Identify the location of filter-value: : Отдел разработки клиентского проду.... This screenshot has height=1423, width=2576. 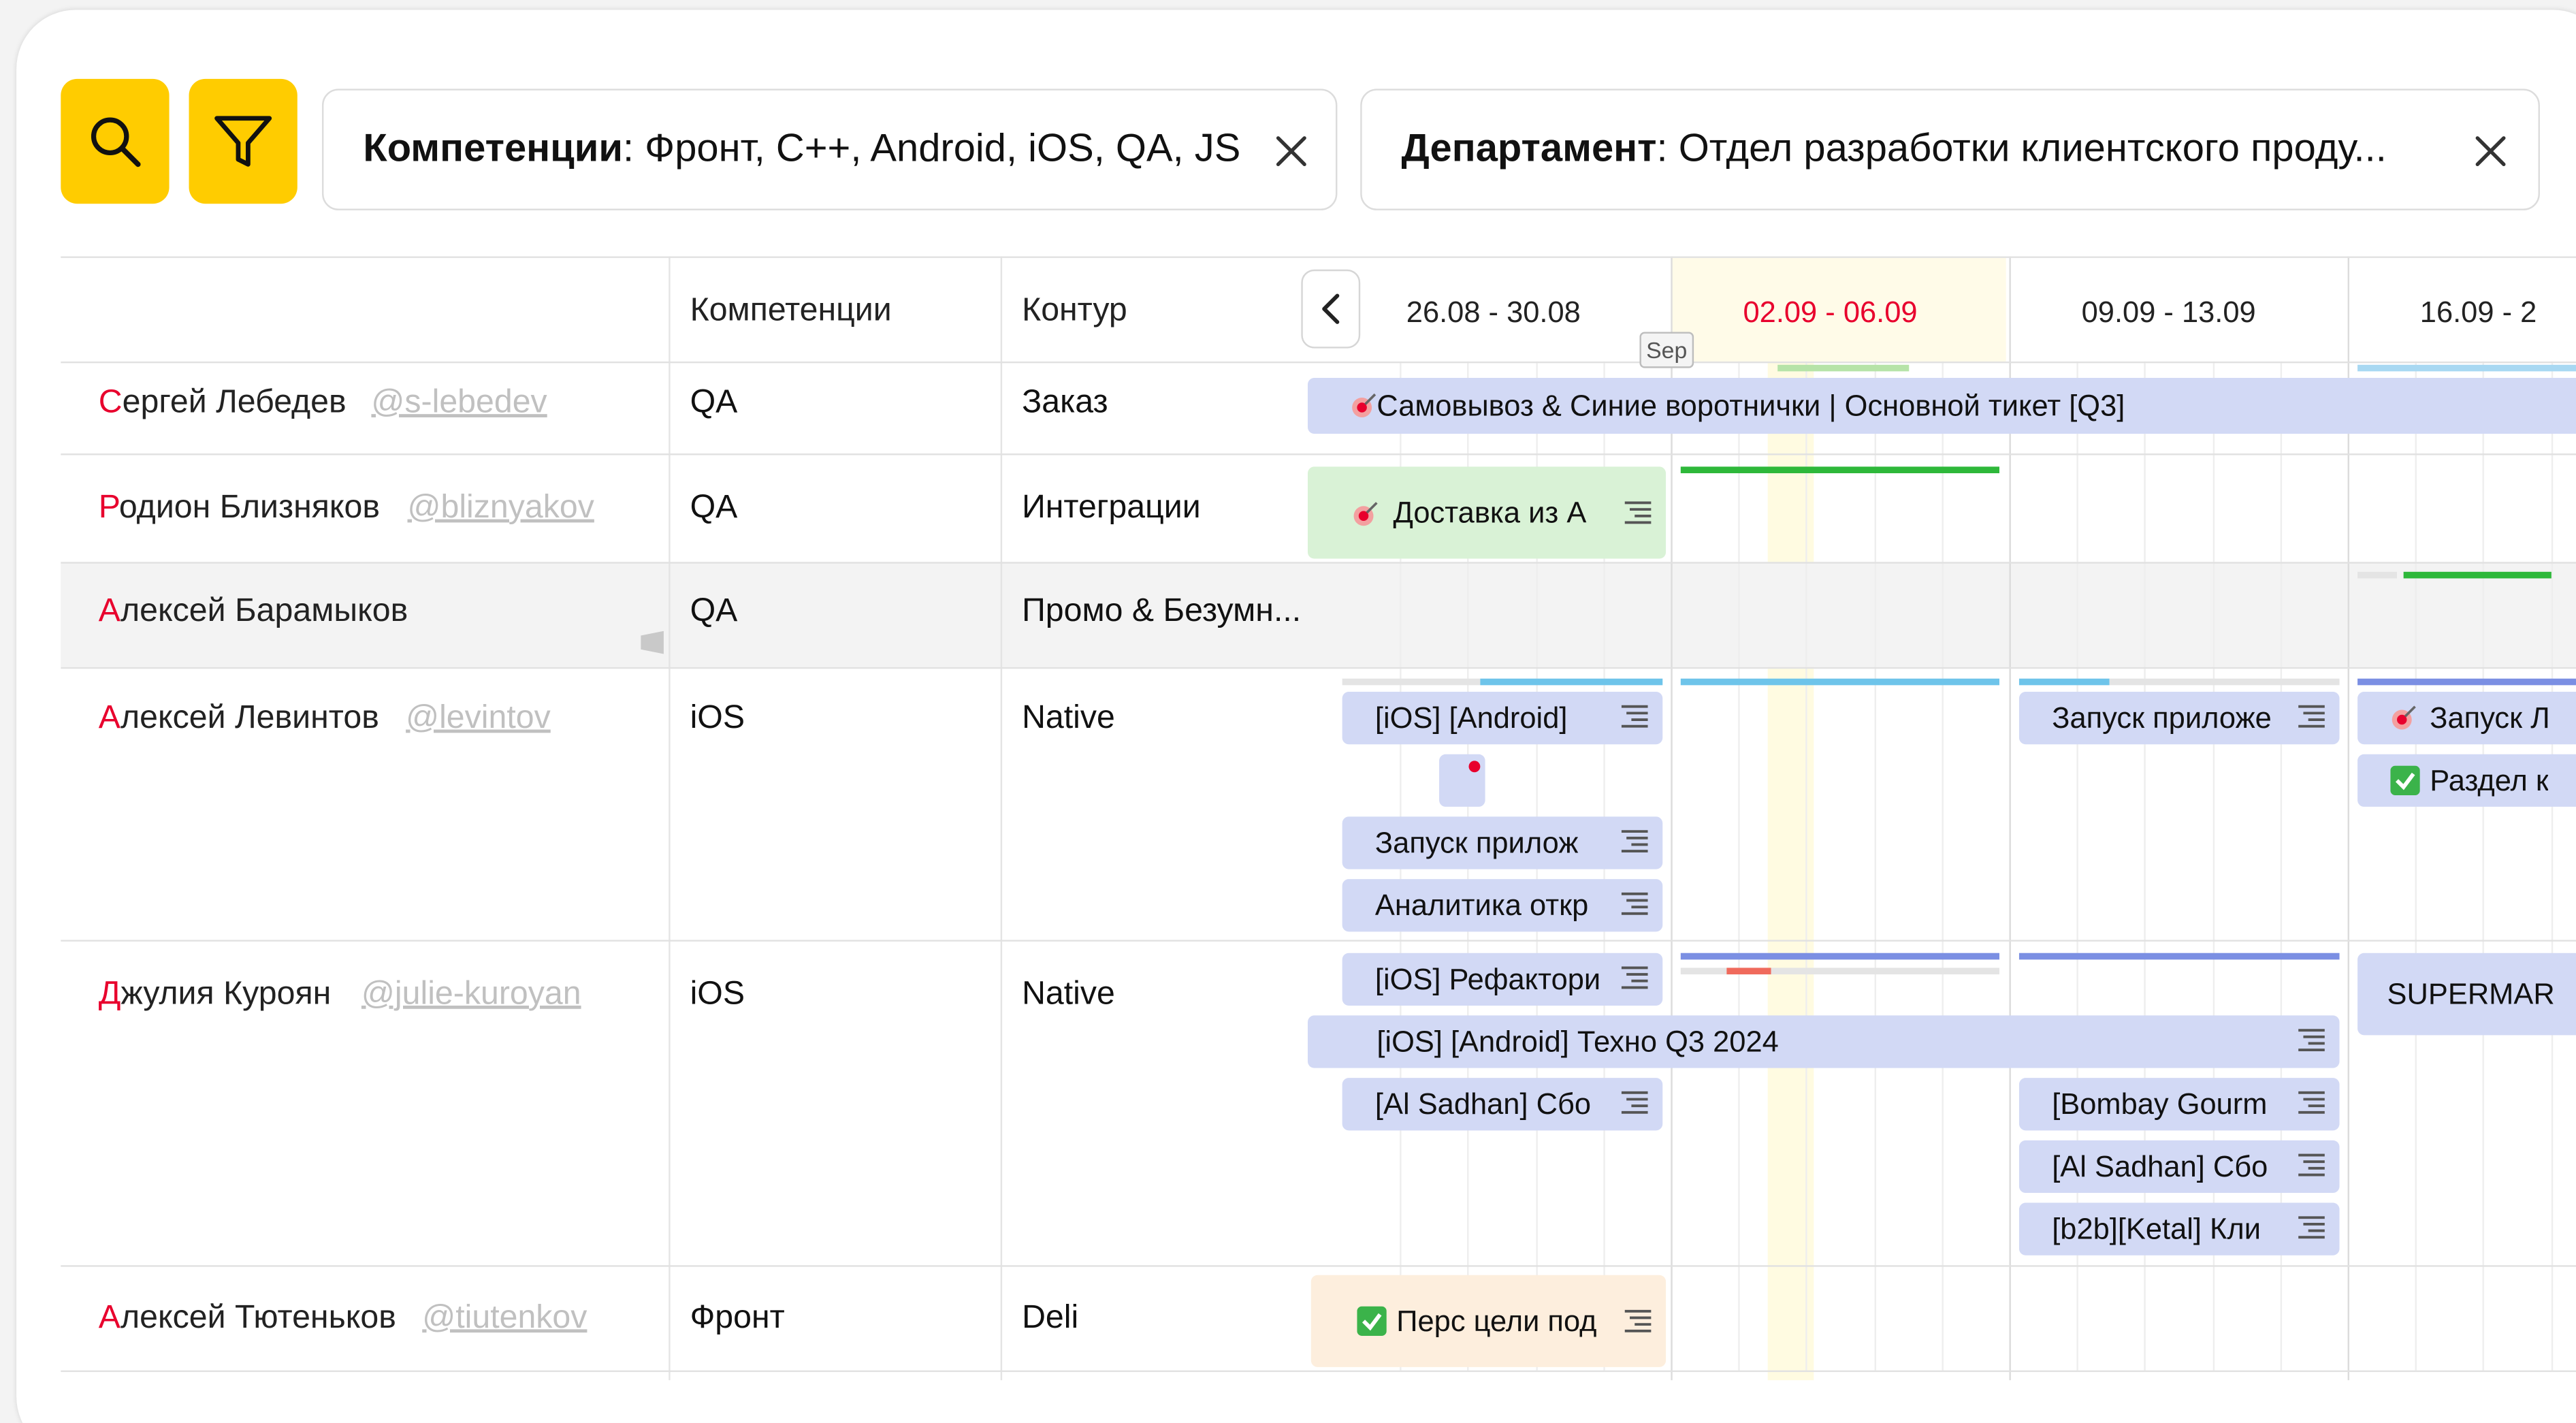
(2022, 148).